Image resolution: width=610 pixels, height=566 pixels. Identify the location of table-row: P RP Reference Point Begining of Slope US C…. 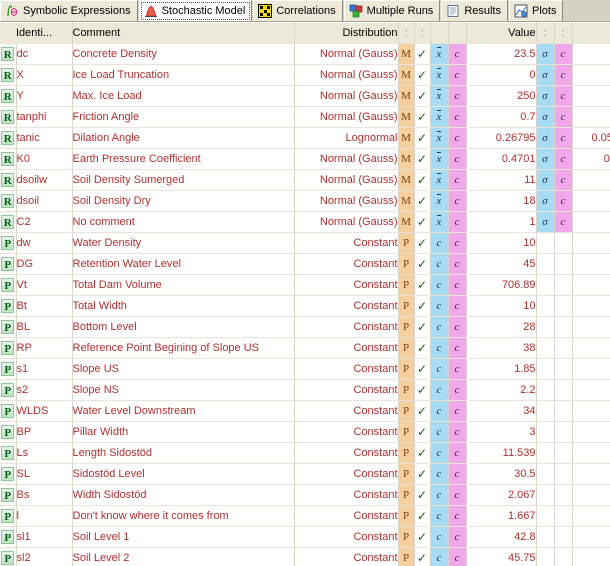
(305, 348).